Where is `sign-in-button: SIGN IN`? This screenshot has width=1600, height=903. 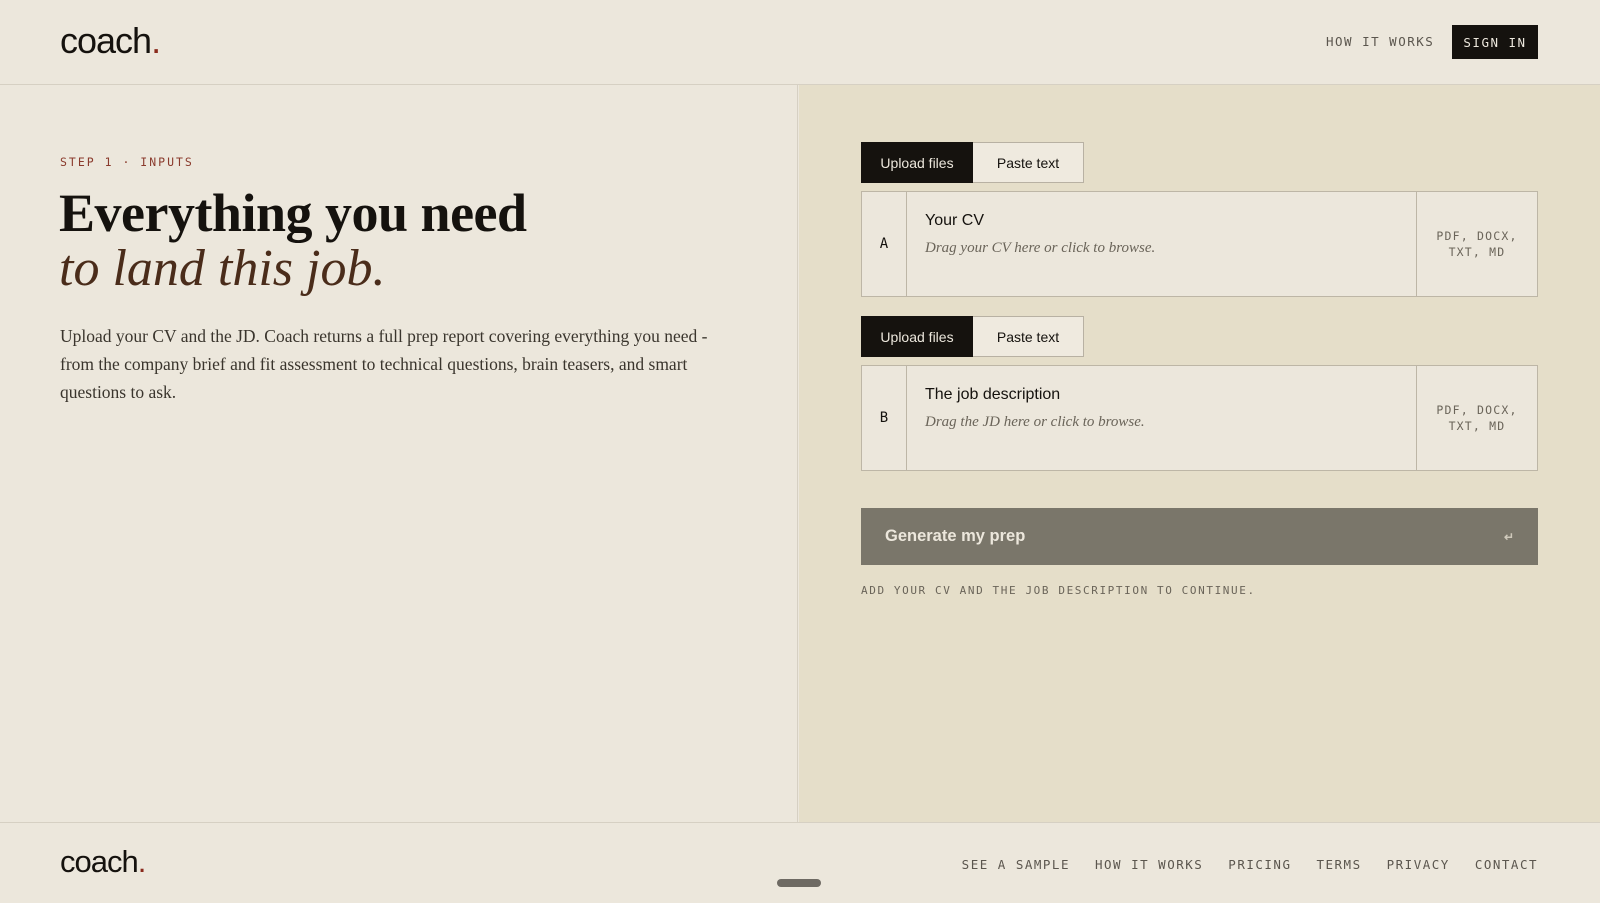
sign-in-button: SIGN IN is located at coordinates (1495, 42).